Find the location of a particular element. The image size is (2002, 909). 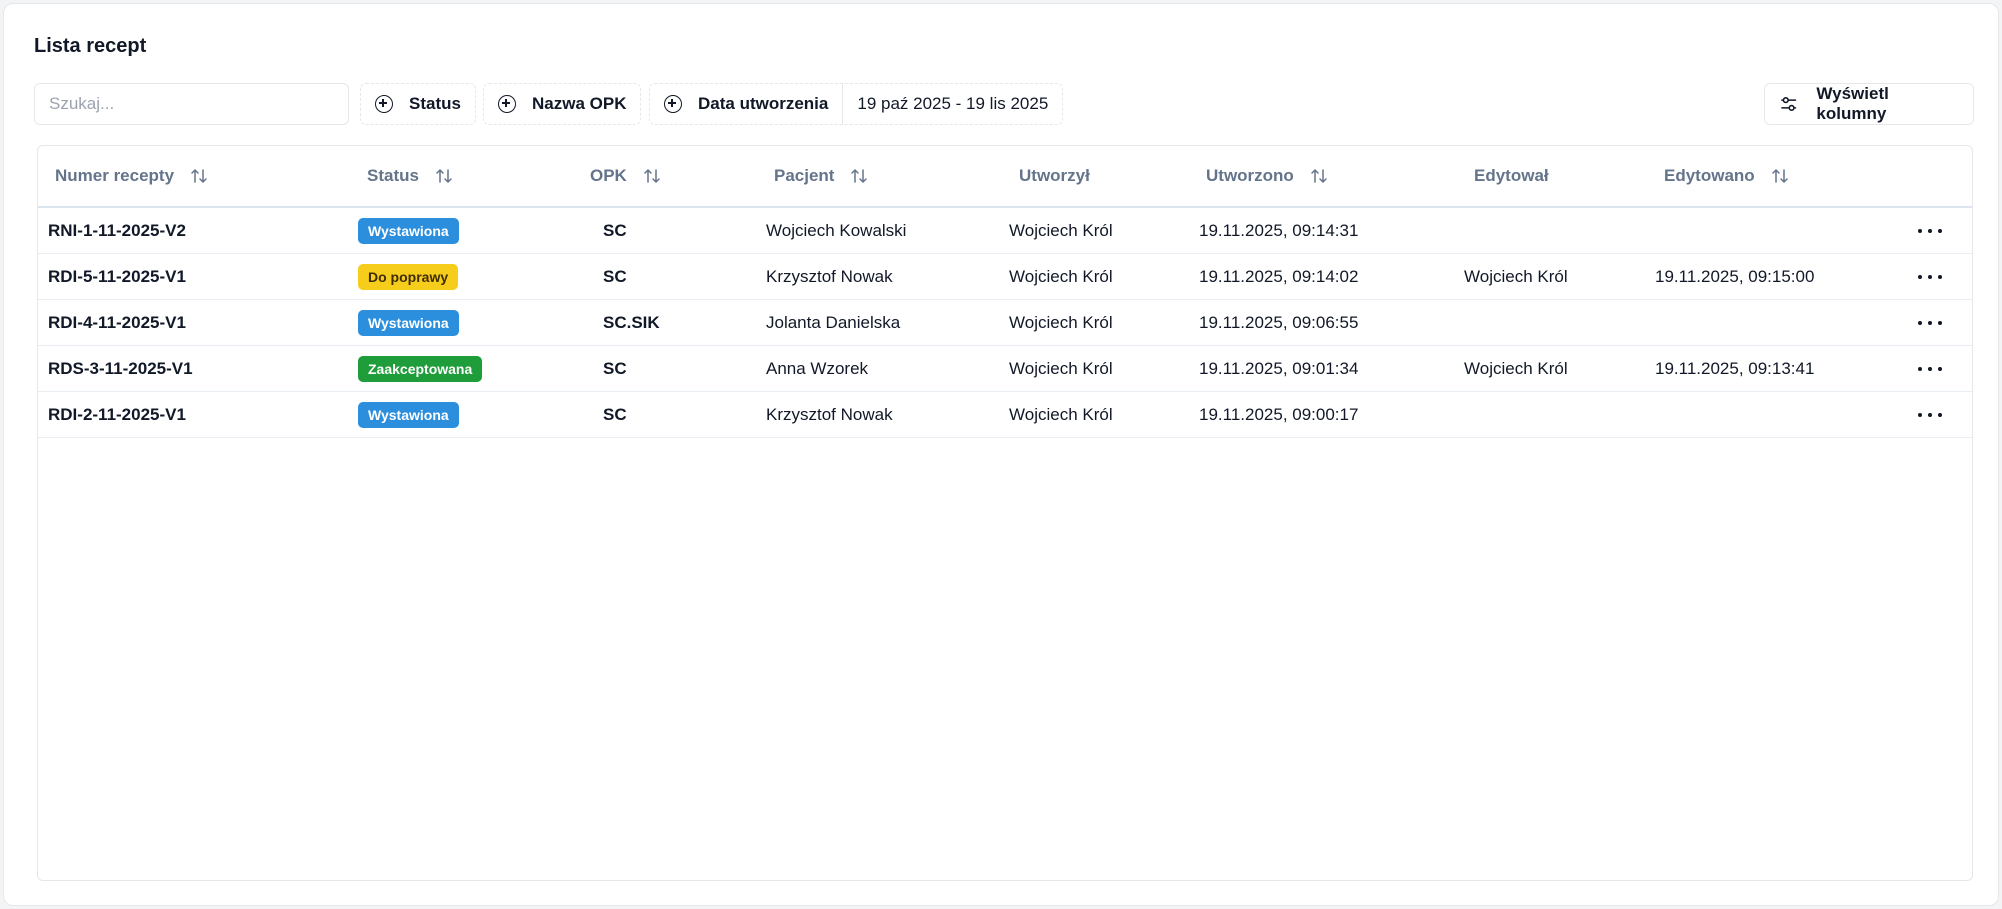

column-header-created-at-label: Utworzono is located at coordinates (1250, 175).